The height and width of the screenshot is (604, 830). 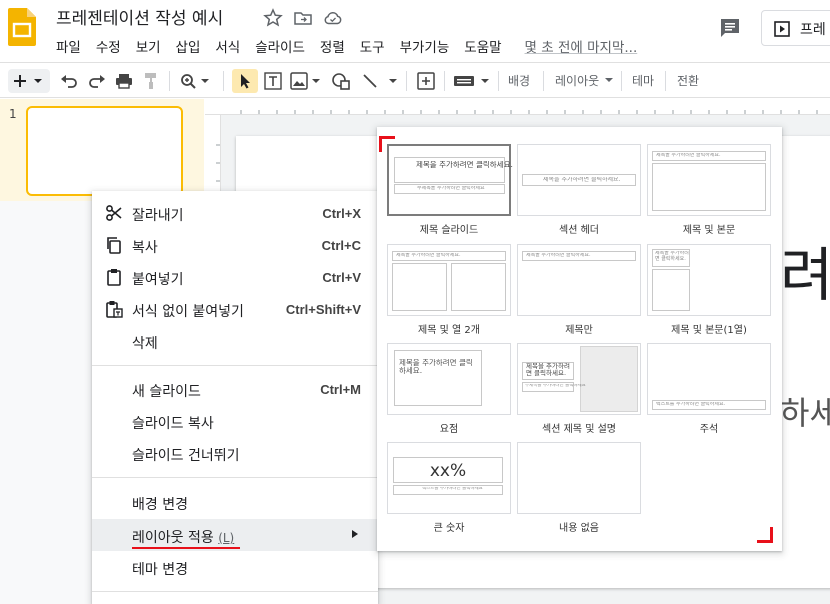 What do you see at coordinates (482, 46) in the screenshot?
I see `menu-help: 도움말` at bounding box center [482, 46].